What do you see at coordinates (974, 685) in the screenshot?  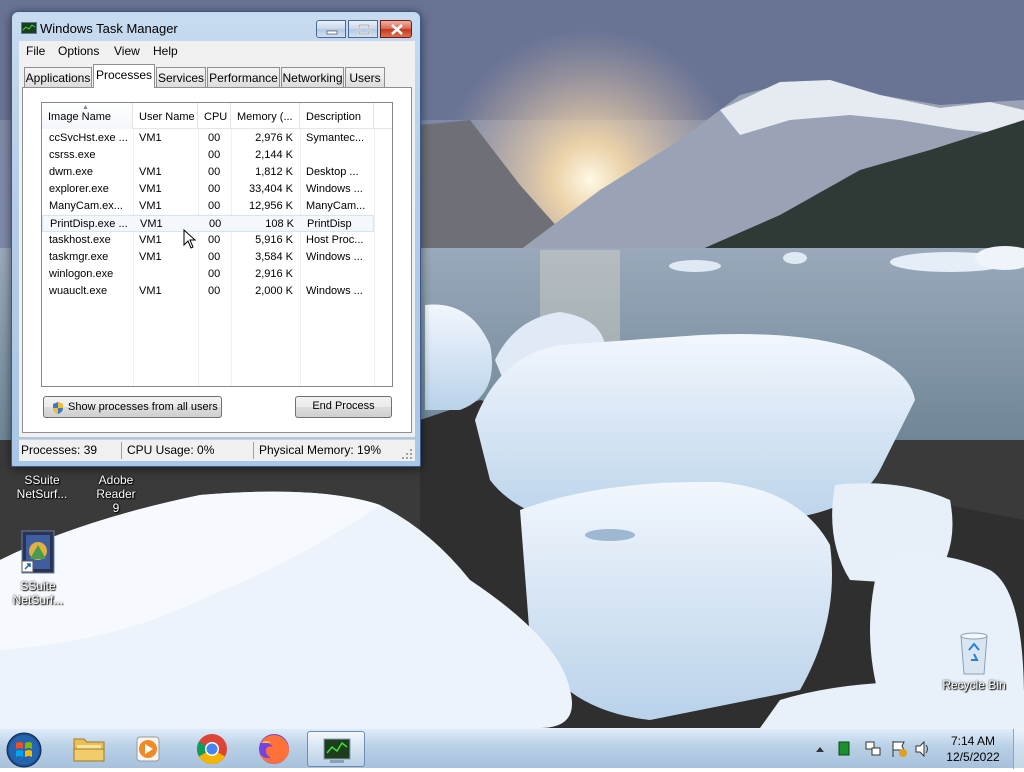 I see `desktop-icon-label: Recycle Bin` at bounding box center [974, 685].